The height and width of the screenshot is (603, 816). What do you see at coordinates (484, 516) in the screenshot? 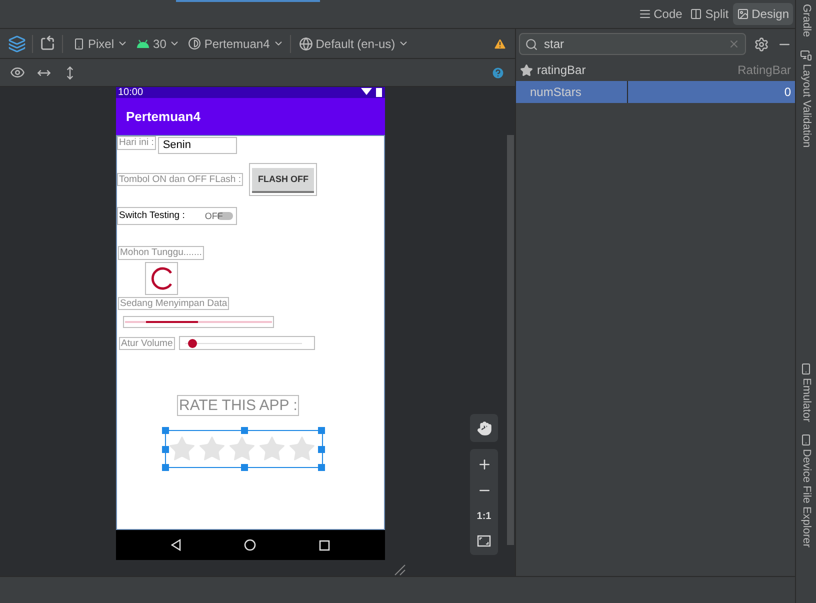
I see `actual-size-button: 1:1` at bounding box center [484, 516].